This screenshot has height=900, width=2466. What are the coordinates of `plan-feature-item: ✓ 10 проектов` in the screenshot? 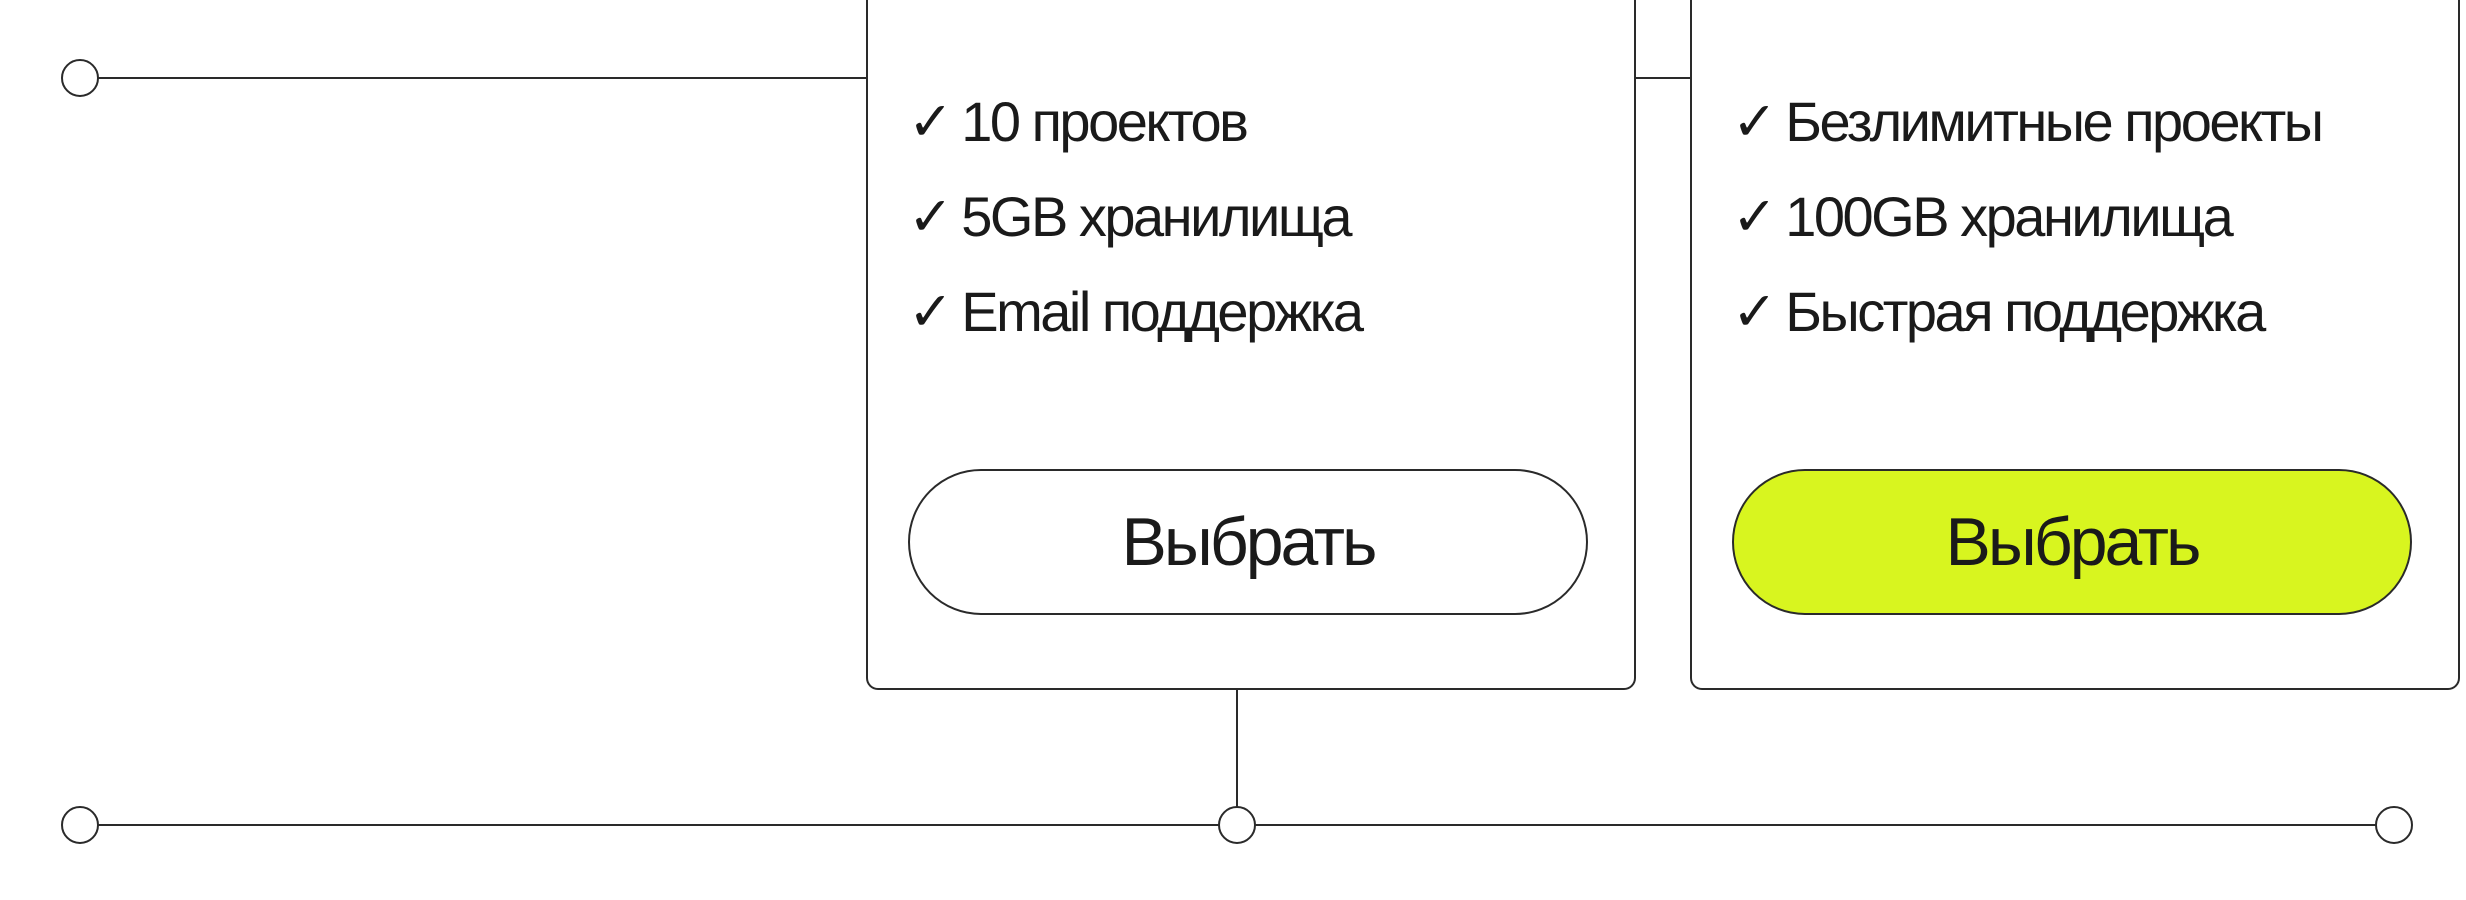 It's located at (1135, 121).